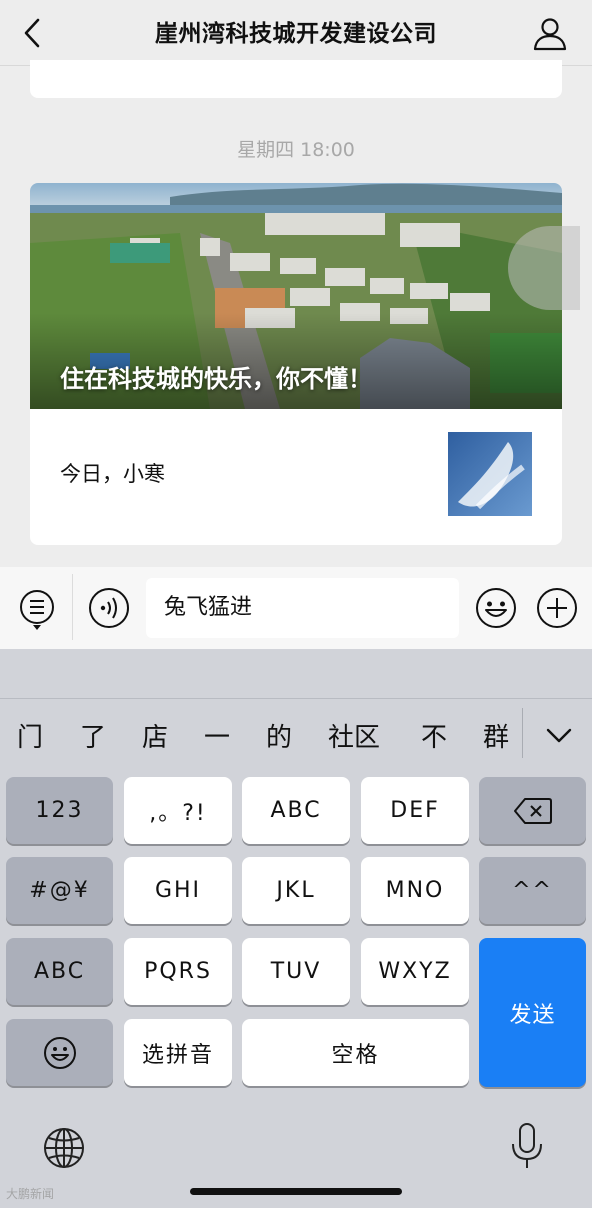 This screenshot has height=1208, width=592. What do you see at coordinates (296, 79) in the screenshot?
I see `previous-article-card` at bounding box center [296, 79].